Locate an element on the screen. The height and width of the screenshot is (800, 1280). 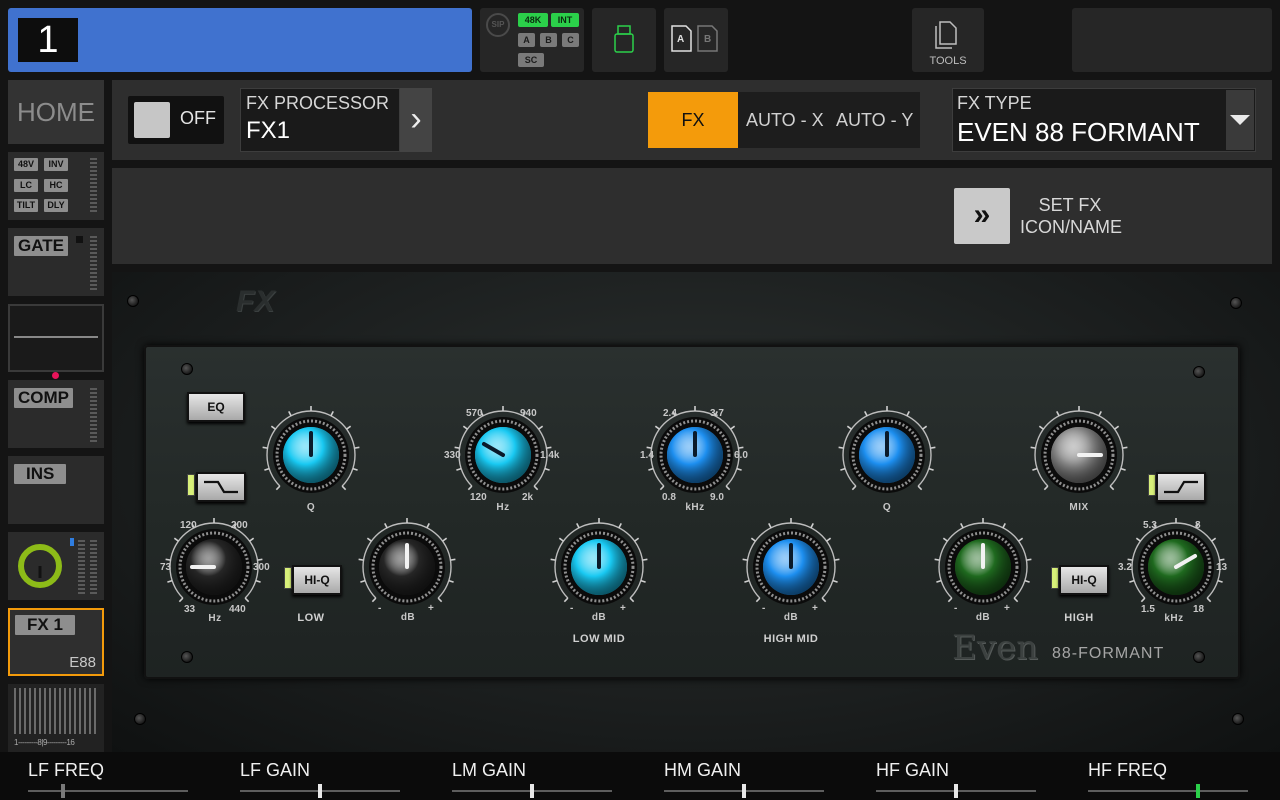
low-mid-section-label: LOW MID is located at coordinates (599, 639).